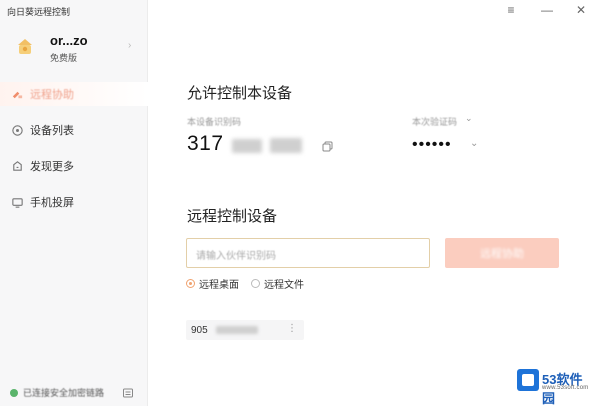 The height and width of the screenshot is (406, 596). Describe the element at coordinates (308, 253) in the screenshot. I see `partner-id-input` at that location.